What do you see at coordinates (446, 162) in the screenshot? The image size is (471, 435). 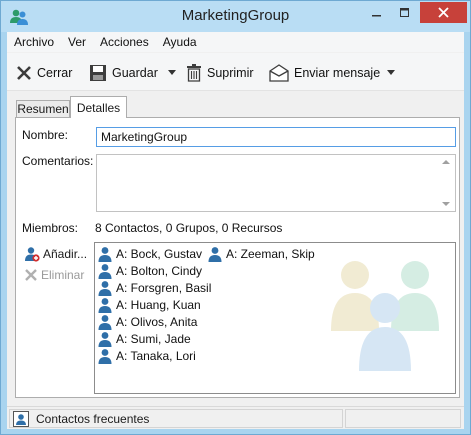 I see `scroll-up-icon` at bounding box center [446, 162].